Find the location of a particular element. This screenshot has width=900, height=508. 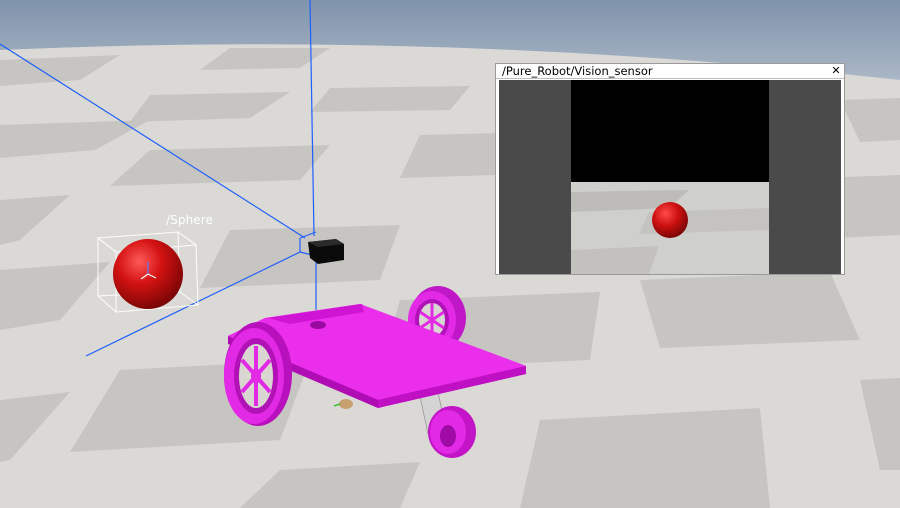

sphere-label: /Sphere is located at coordinates (190, 220).